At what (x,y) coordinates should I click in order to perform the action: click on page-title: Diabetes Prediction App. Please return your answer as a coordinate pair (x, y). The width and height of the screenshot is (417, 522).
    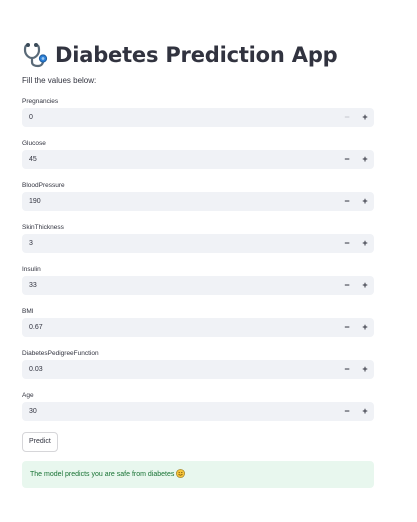
    Looking at the image, I should click on (196, 55).